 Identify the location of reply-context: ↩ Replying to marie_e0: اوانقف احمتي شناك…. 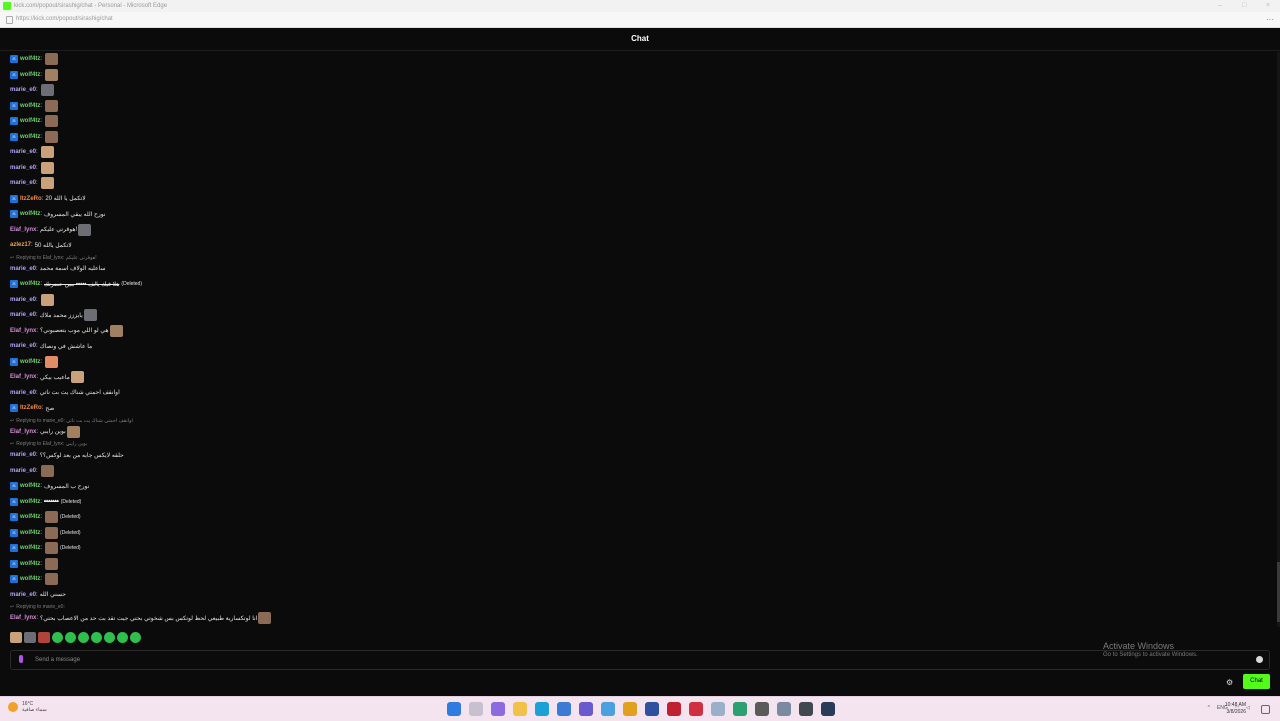
(71, 421).